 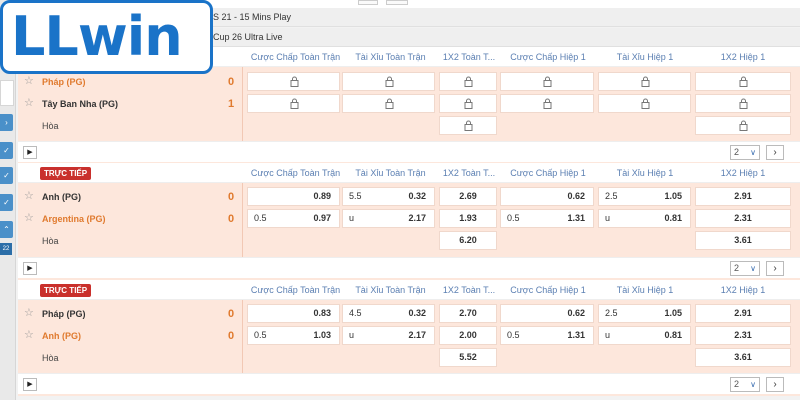 What do you see at coordinates (293, 335) in the screenshot?
I see `odds-cell: 0.5 1.03` at bounding box center [293, 335].